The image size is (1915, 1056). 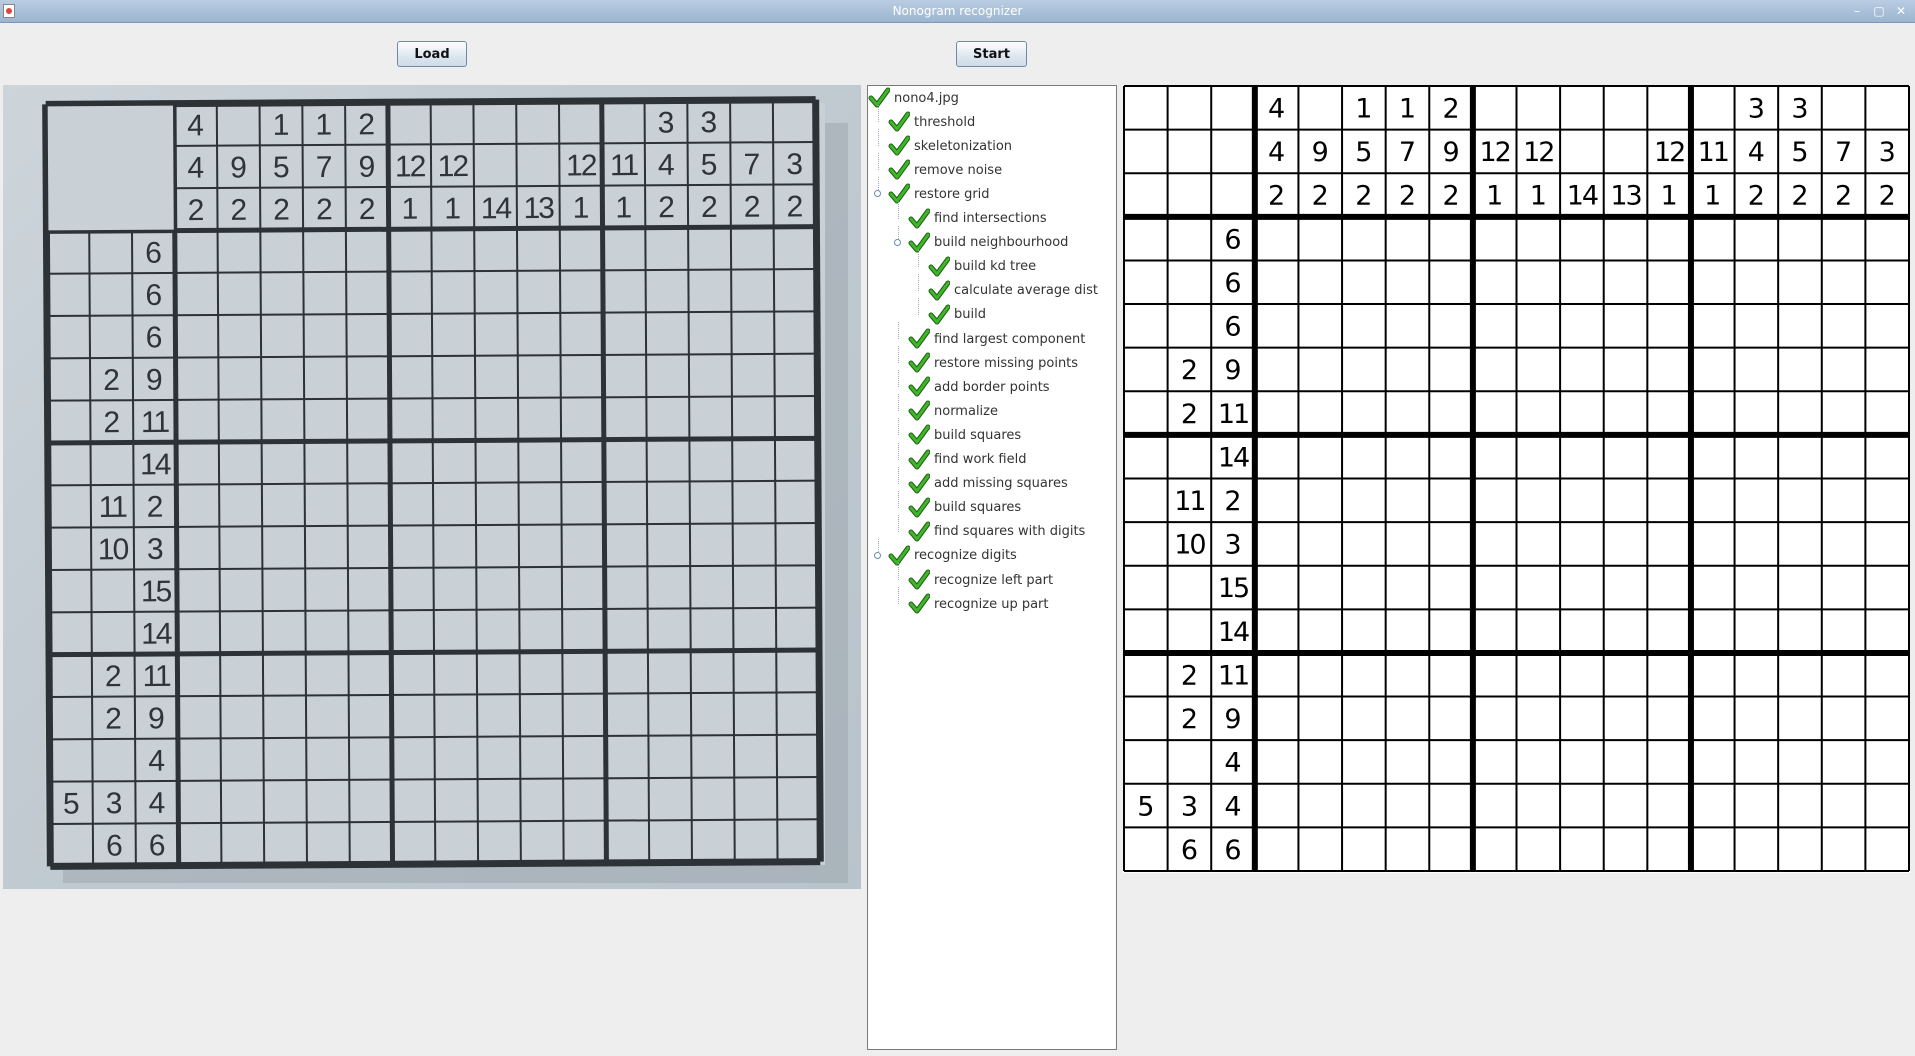 I want to click on tree-item: skeletonization, so click(x=950, y=146).